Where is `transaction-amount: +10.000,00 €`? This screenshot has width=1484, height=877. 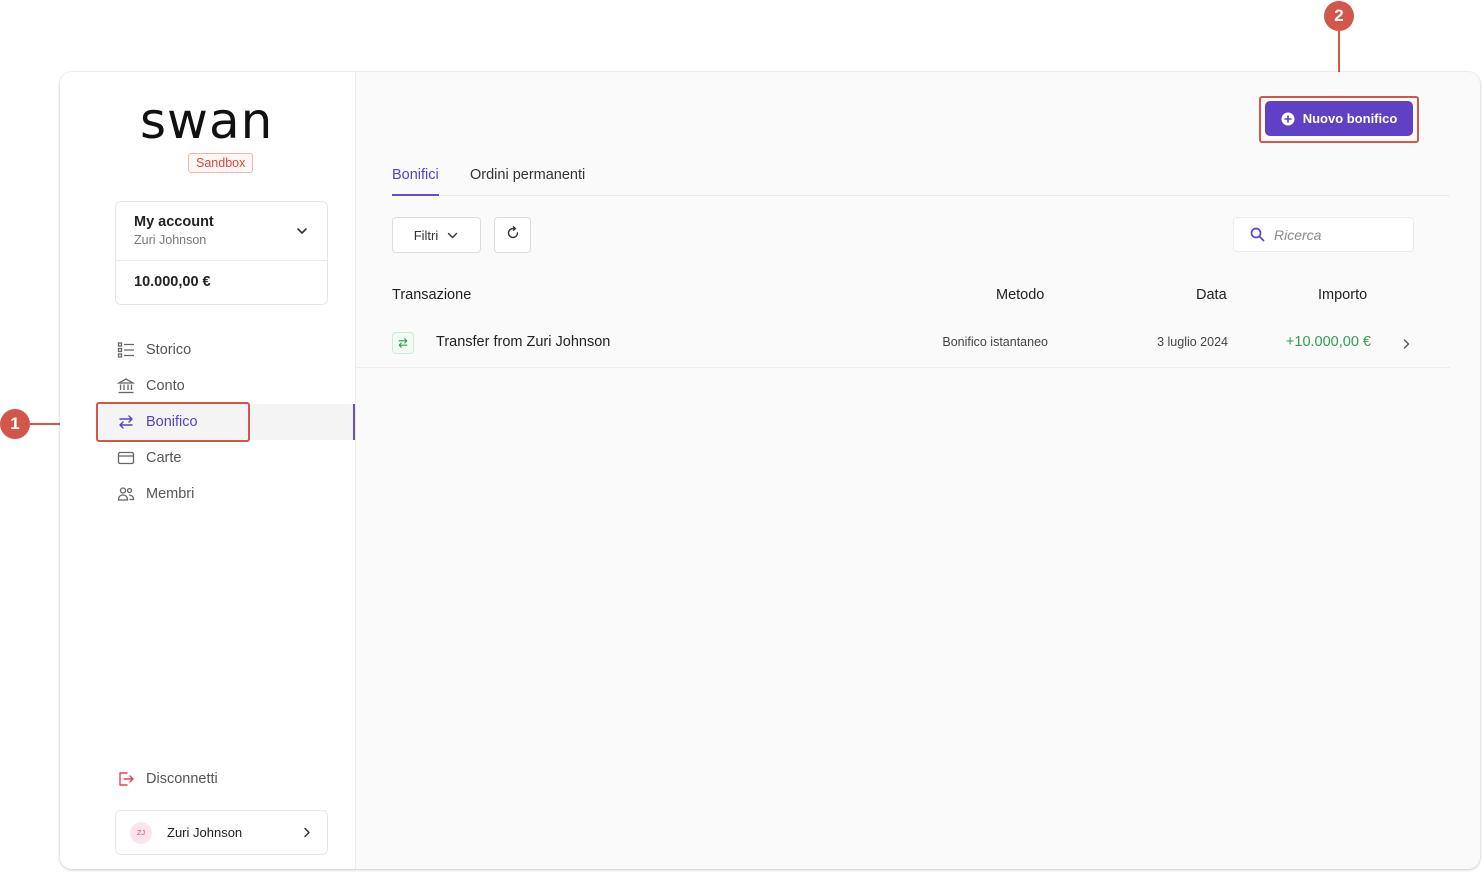 transaction-amount: +10.000,00 € is located at coordinates (1328, 342).